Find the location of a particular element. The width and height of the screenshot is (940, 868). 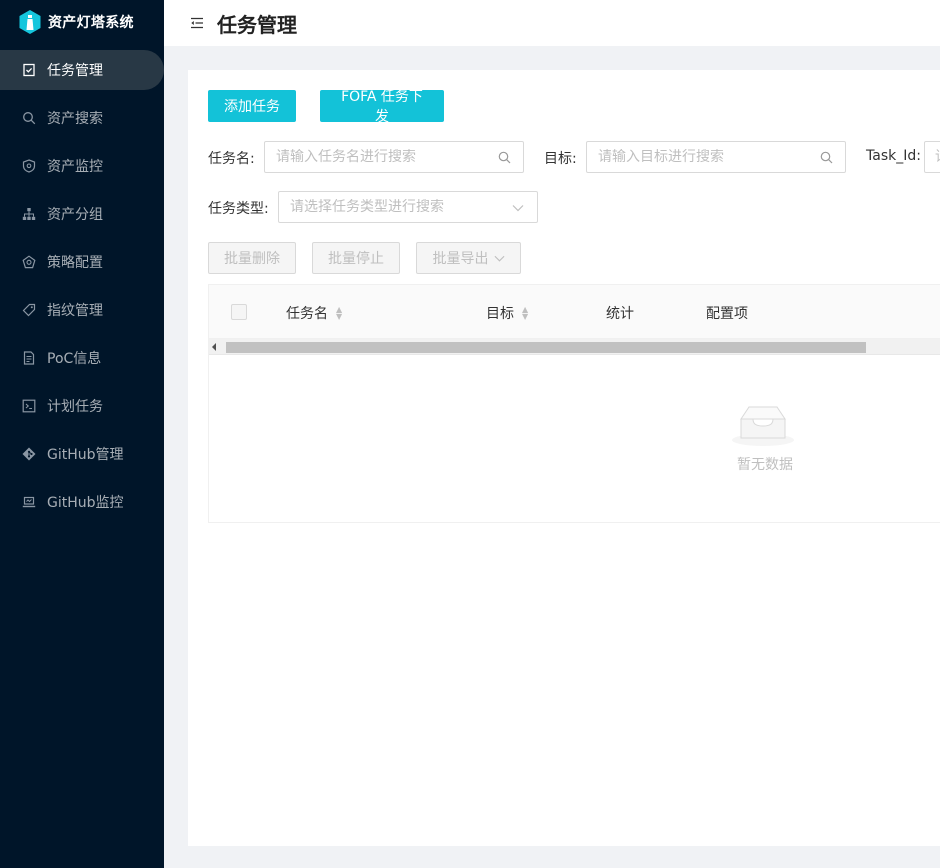

target-field is located at coordinates (716, 157).